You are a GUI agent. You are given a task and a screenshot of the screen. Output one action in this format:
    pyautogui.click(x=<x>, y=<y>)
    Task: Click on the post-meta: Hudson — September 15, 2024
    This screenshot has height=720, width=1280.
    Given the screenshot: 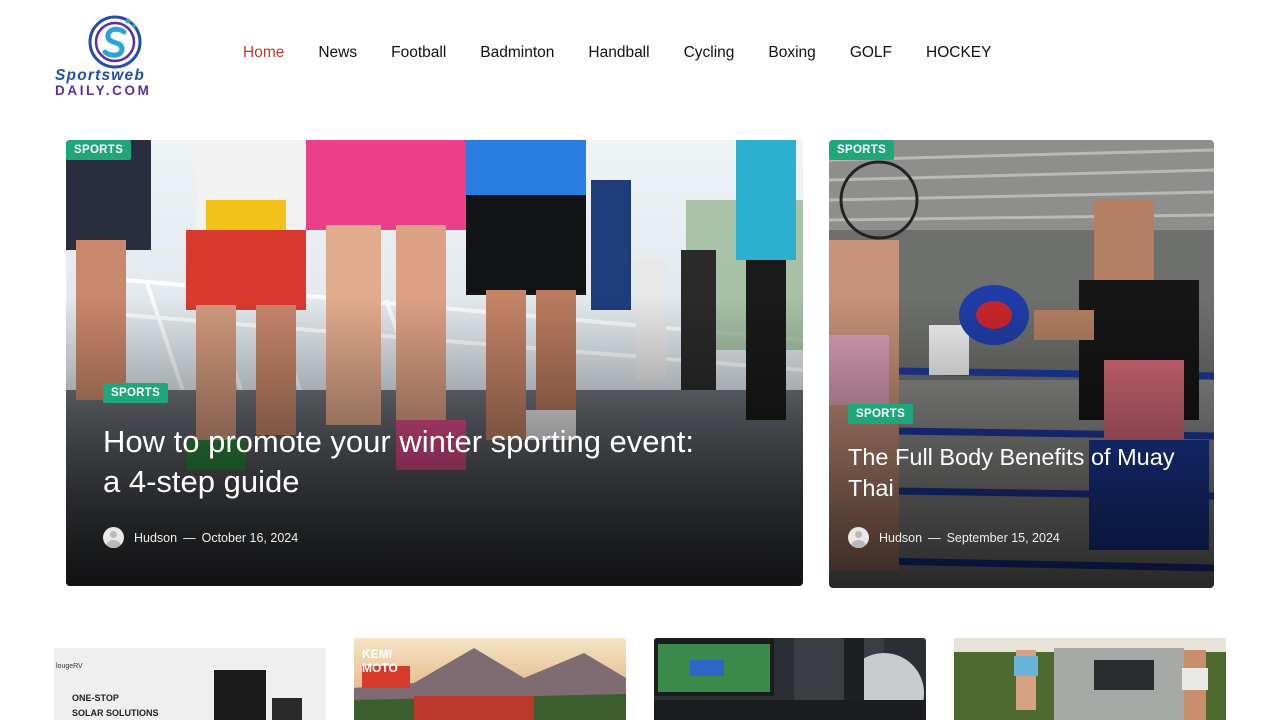 What is the action you would take?
    pyautogui.click(x=954, y=537)
    